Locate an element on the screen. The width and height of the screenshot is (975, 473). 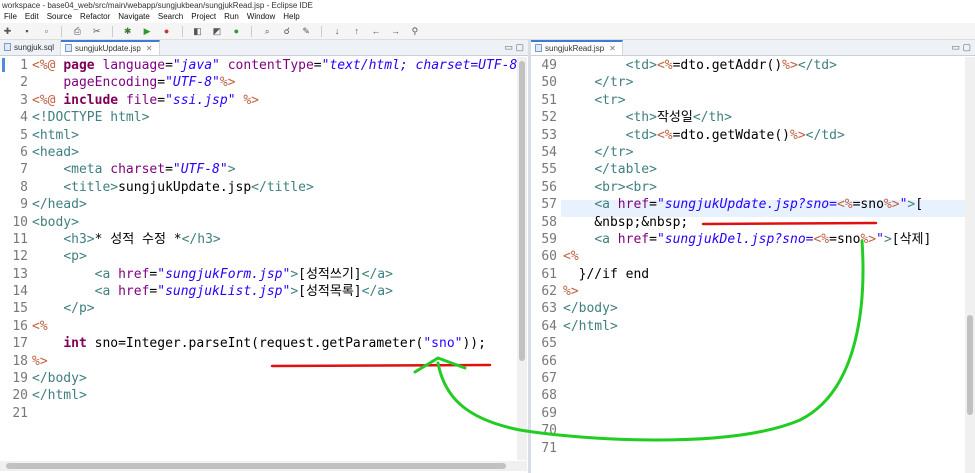
next-annotation-icon: ↓ is located at coordinates (337, 31).